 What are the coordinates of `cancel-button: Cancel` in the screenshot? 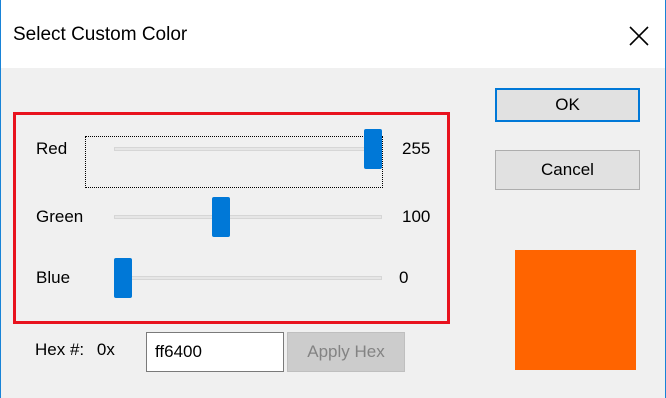 It's located at (567, 170).